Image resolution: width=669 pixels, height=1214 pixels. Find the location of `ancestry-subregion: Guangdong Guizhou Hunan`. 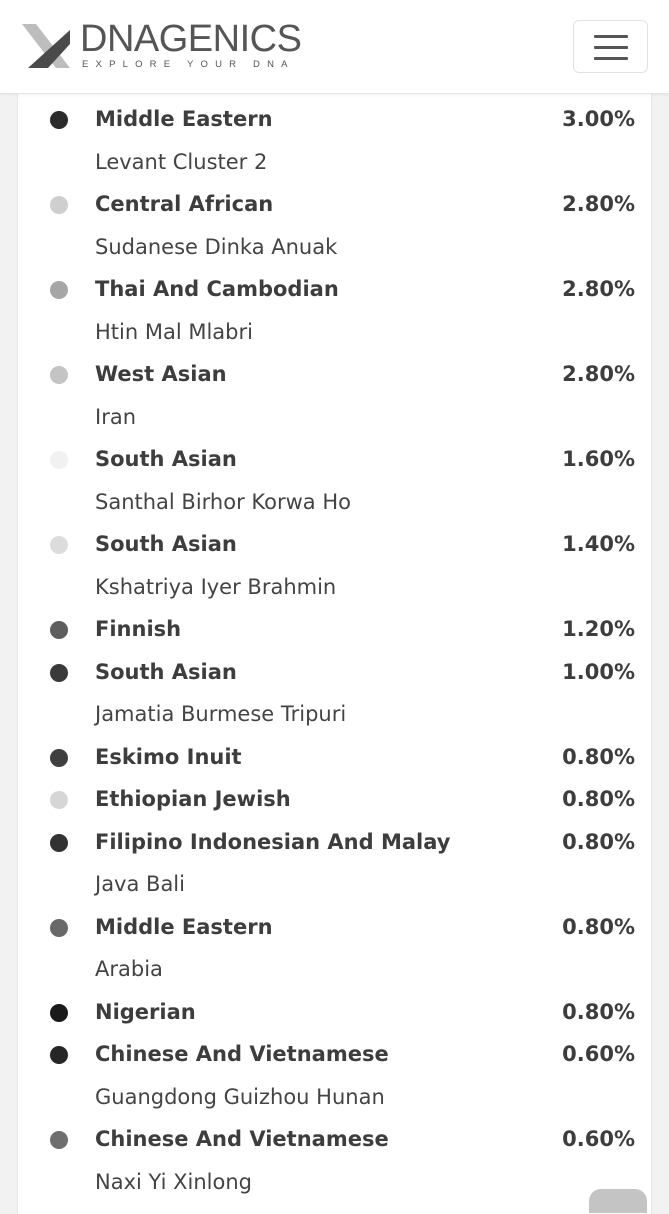

ancestry-subregion: Guangdong Guizhou Hunan is located at coordinates (240, 1096).